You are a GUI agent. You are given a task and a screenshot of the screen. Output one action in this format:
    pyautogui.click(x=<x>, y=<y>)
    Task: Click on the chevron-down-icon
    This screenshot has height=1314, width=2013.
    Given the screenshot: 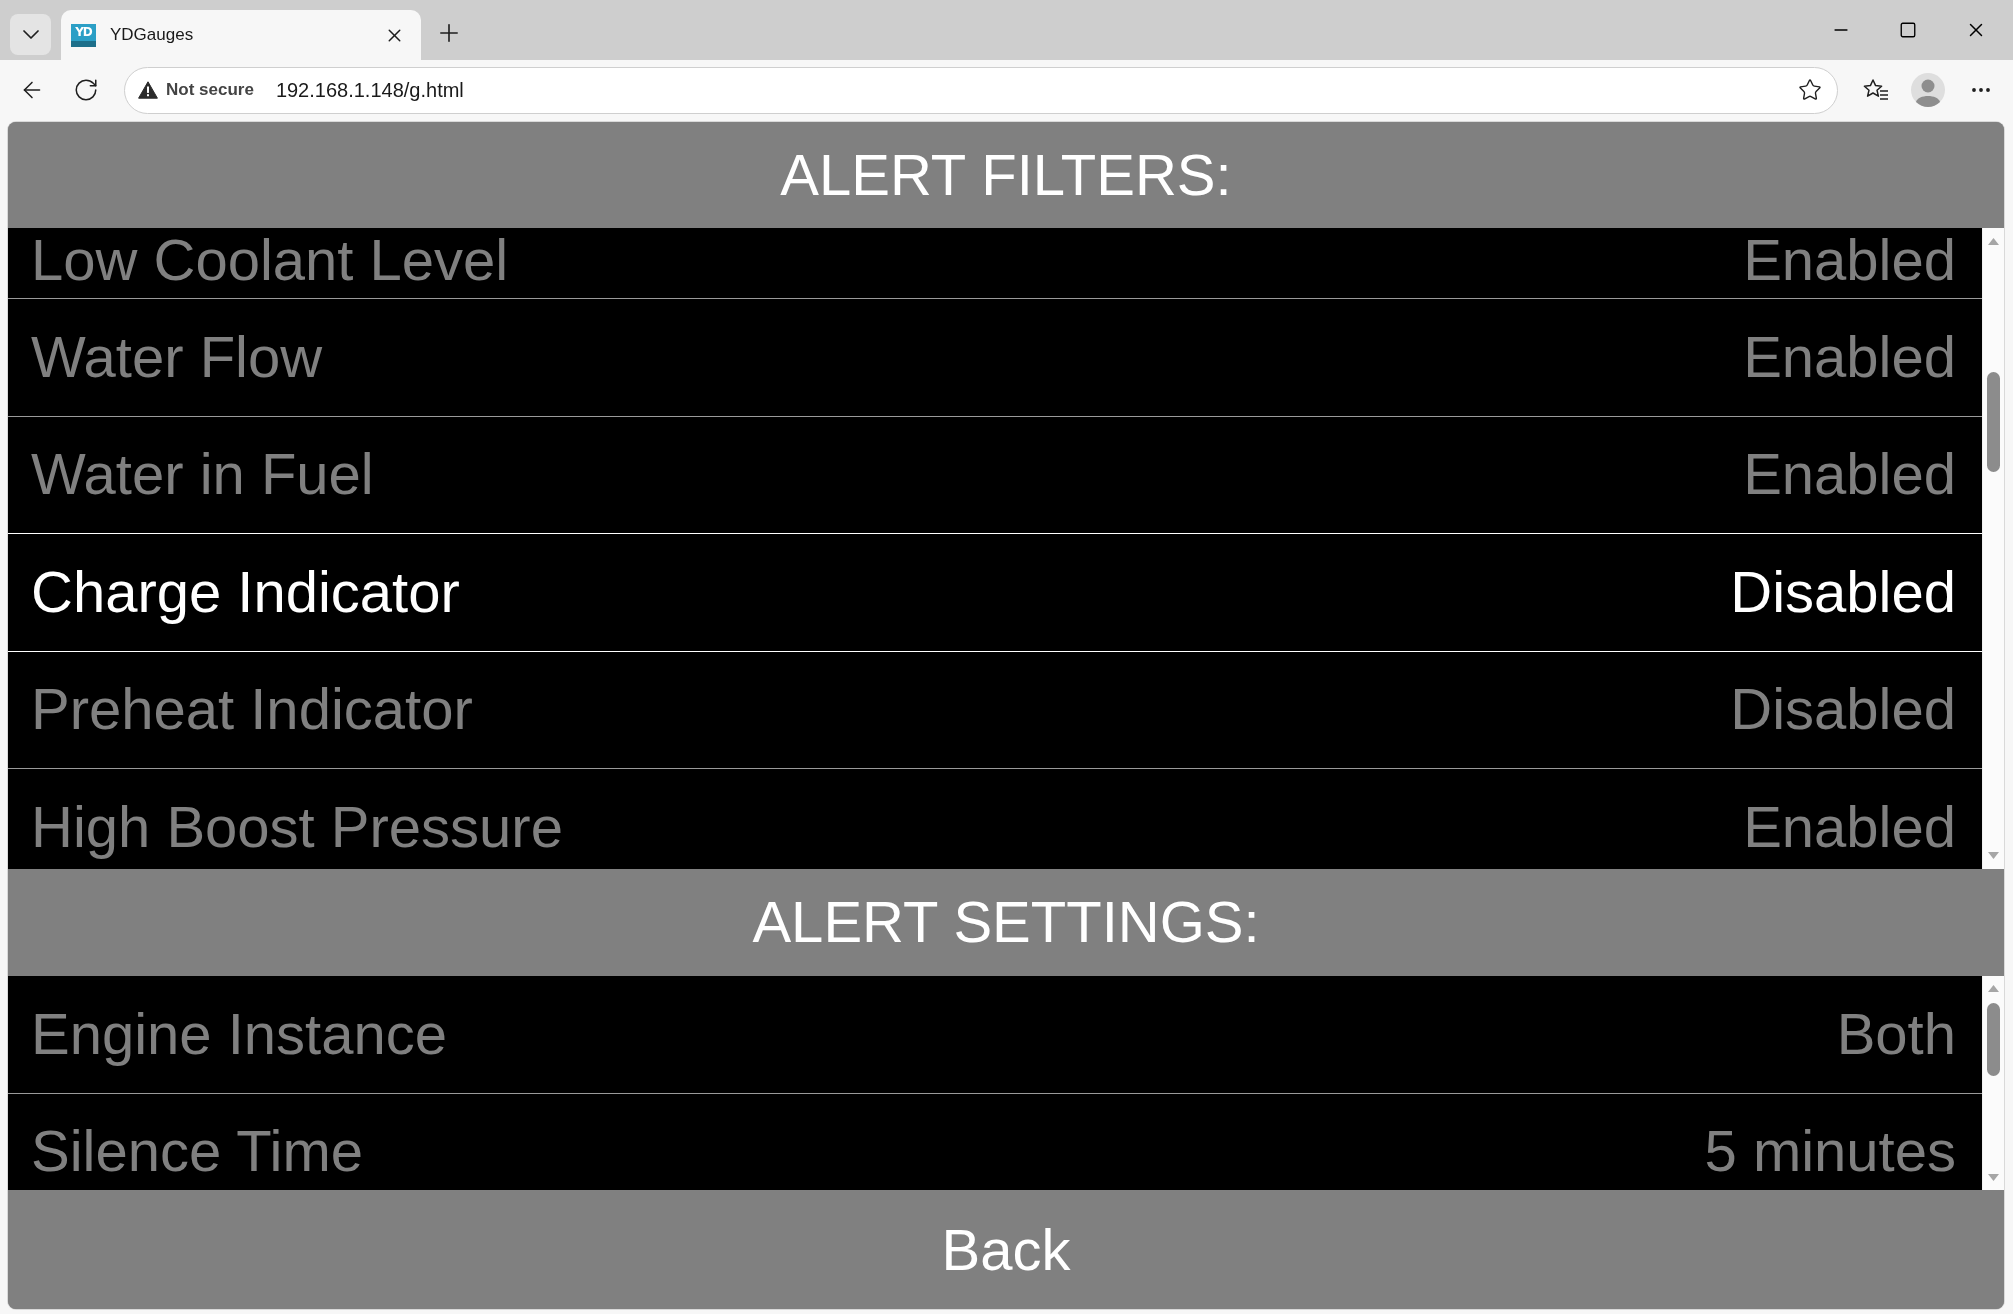 What is the action you would take?
    pyautogui.click(x=30, y=34)
    